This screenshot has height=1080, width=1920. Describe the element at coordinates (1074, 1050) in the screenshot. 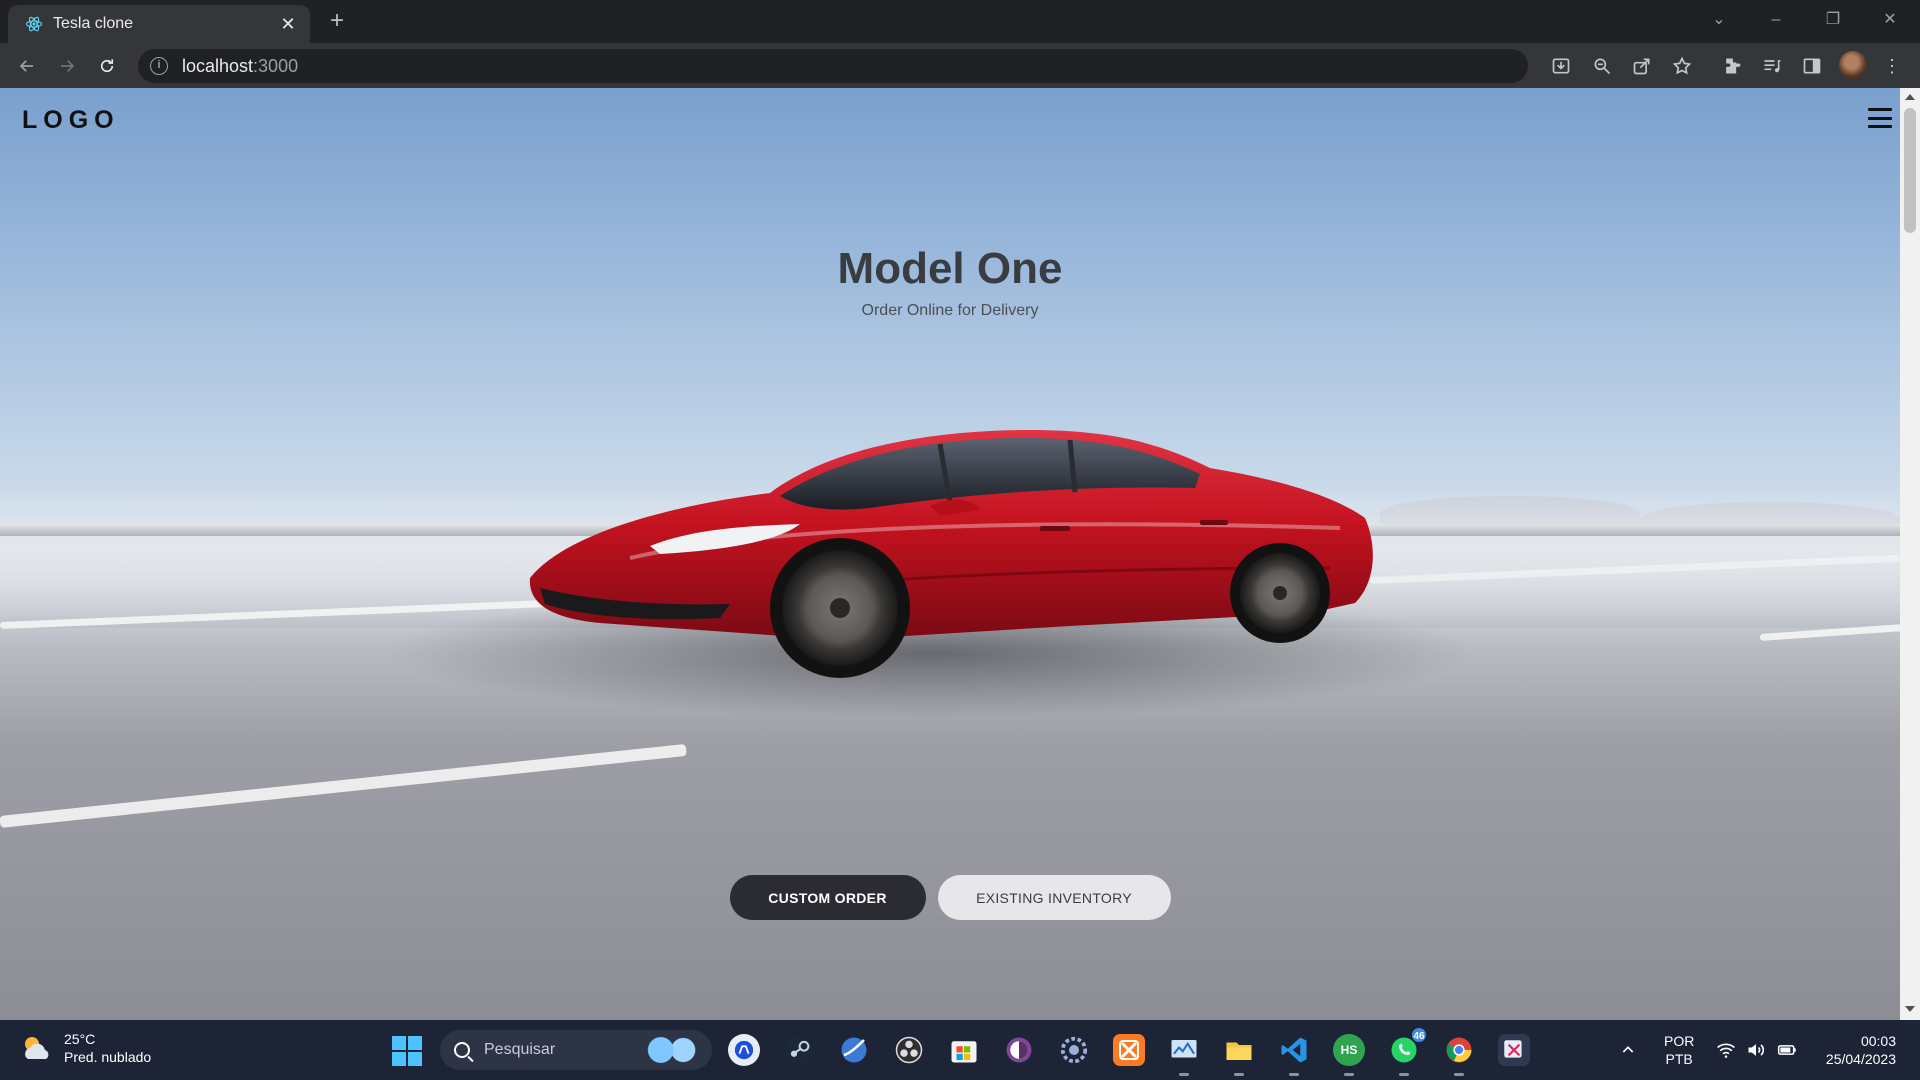

I see `settings-icon` at that location.